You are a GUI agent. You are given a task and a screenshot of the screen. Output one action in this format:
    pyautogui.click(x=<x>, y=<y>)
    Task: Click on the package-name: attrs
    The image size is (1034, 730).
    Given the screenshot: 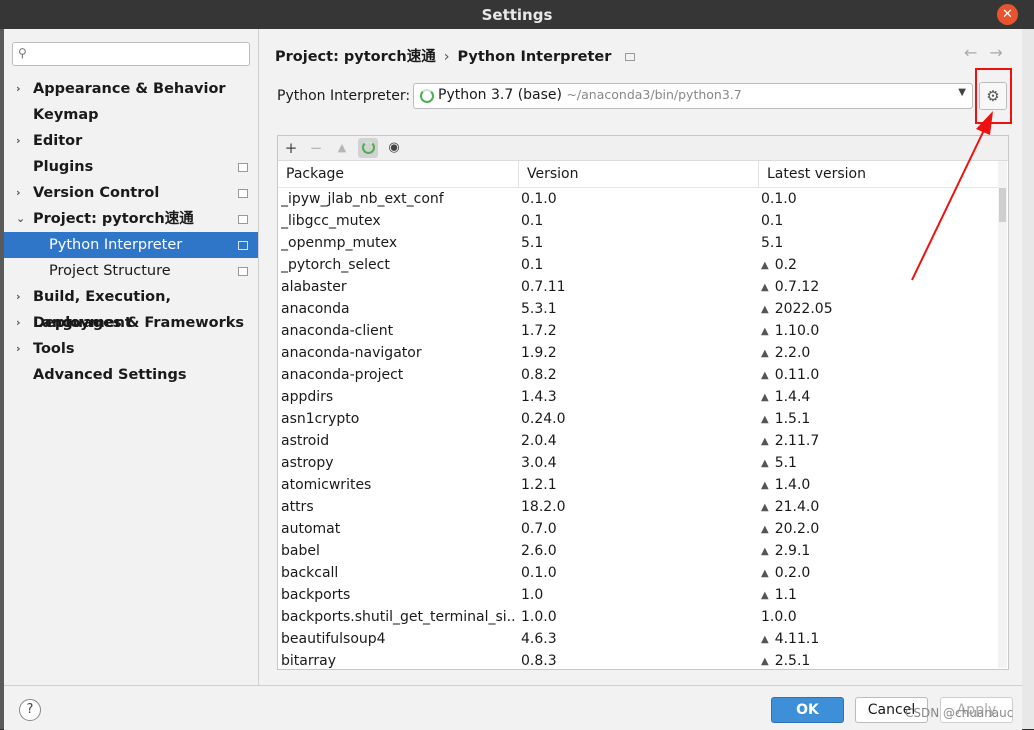 What is the action you would take?
    pyautogui.click(x=297, y=507)
    